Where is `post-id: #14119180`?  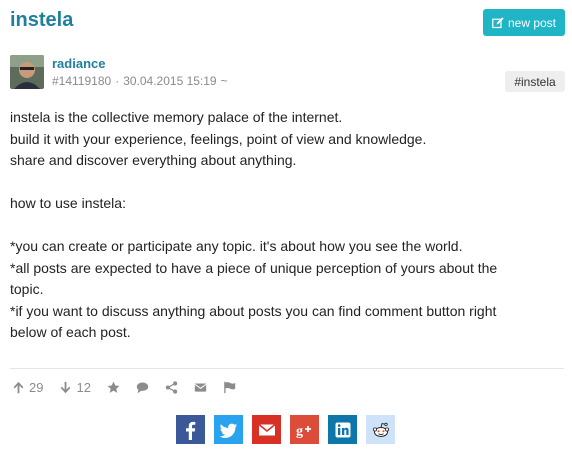 post-id: #14119180 is located at coordinates (81, 81).